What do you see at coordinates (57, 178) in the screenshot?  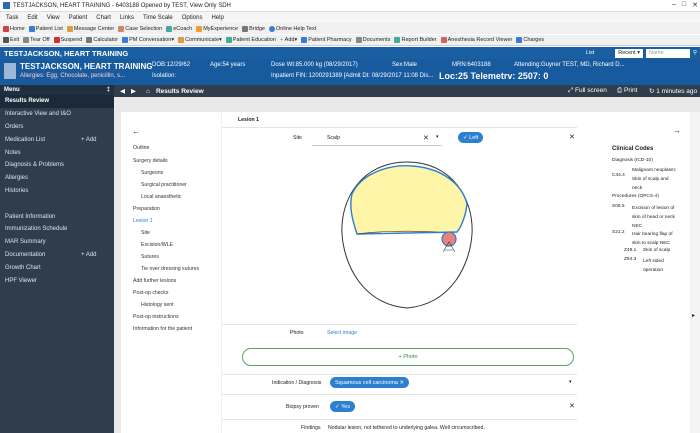 I see `sidebar-item-allergies: Allergies` at bounding box center [57, 178].